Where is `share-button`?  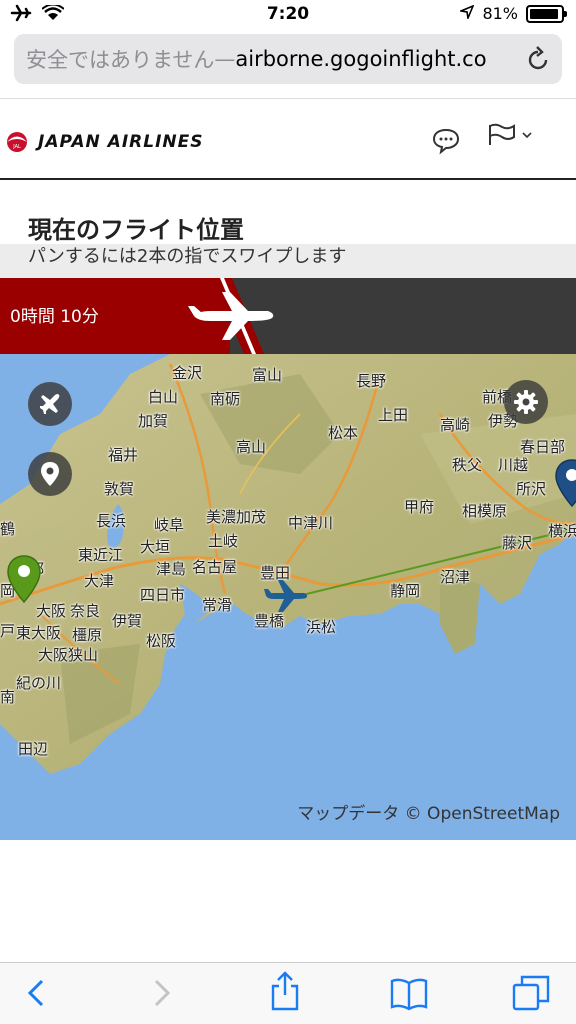
share-button is located at coordinates (285, 993).